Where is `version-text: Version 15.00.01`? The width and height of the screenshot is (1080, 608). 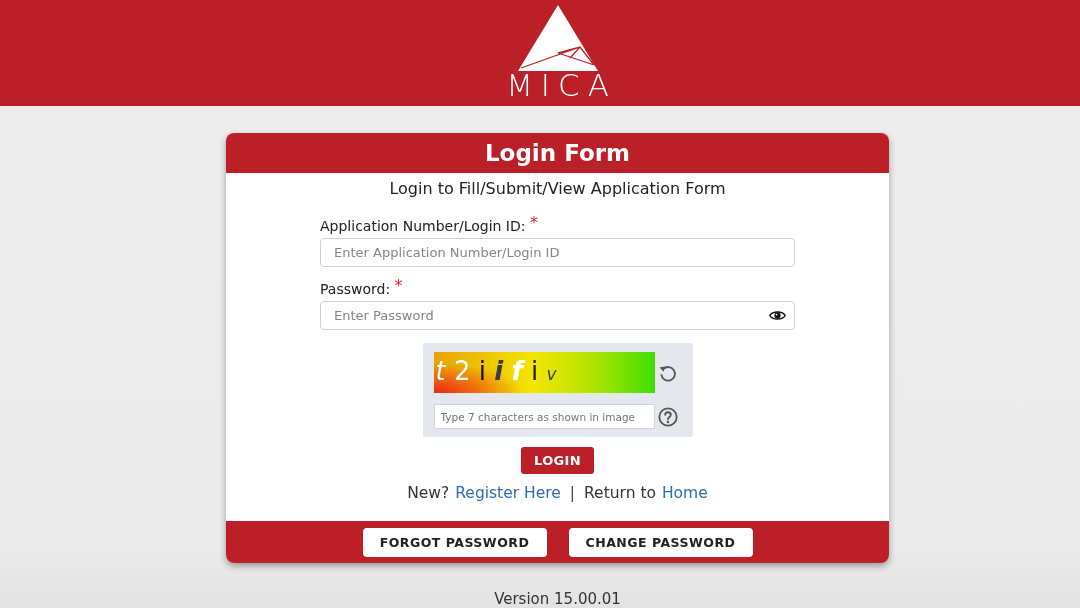
version-text: Version 15.00.01 is located at coordinates (557, 599).